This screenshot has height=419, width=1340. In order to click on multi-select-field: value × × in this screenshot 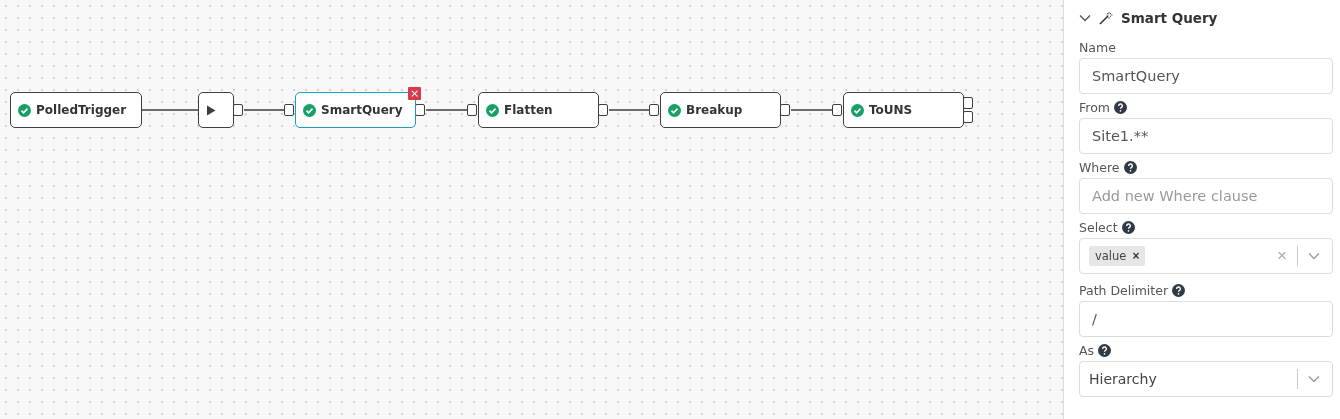, I will do `click(1206, 256)`.